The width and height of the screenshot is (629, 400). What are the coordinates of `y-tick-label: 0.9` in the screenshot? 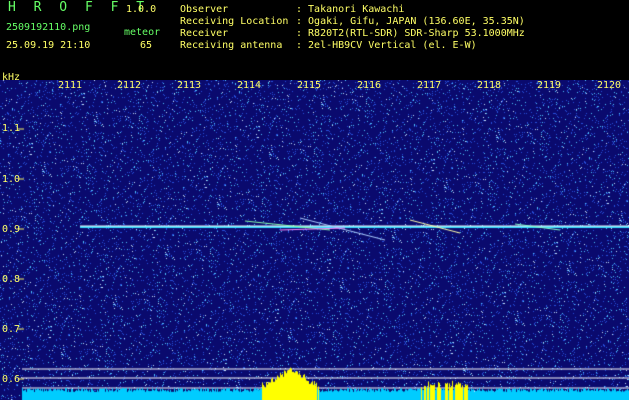 It's located at (11, 229).